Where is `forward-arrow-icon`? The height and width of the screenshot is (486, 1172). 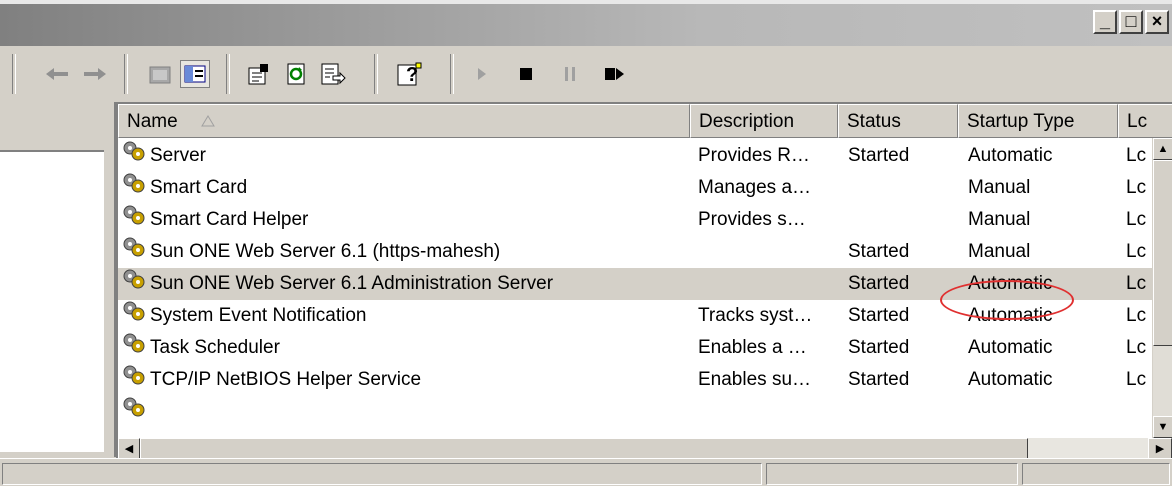 forward-arrow-icon is located at coordinates (95, 74).